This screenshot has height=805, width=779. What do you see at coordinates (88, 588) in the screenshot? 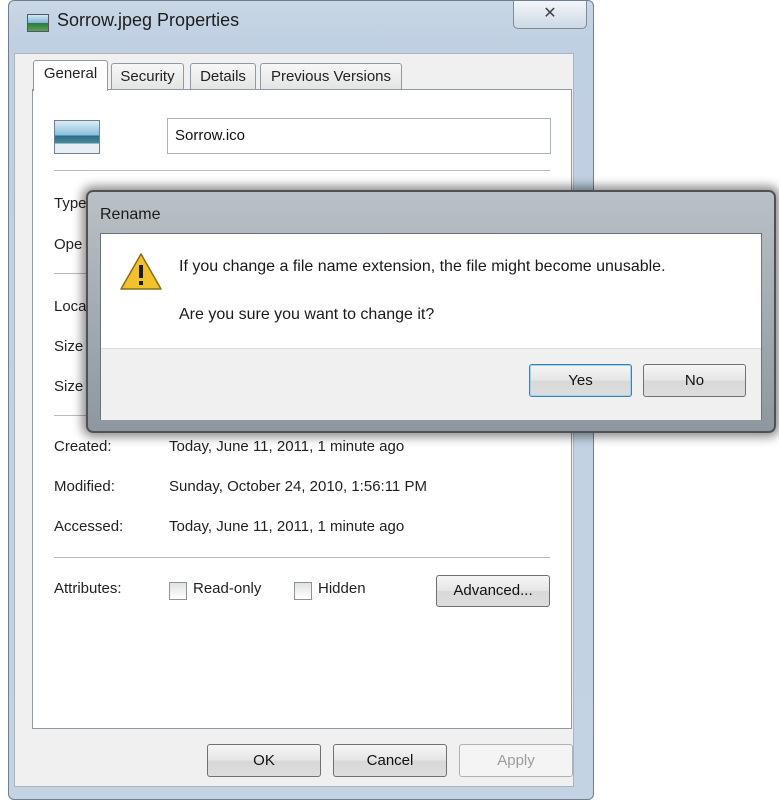
I see `attributes-label: Attributes:` at bounding box center [88, 588].